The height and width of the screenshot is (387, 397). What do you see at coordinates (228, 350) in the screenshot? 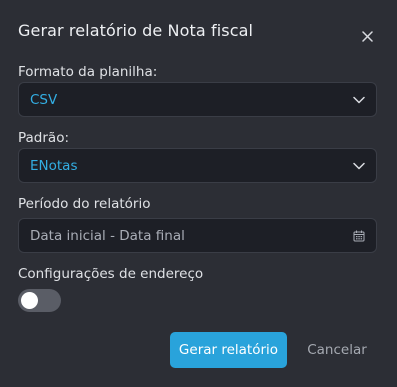
I see `generate-report-button: Gerar relatório` at bounding box center [228, 350].